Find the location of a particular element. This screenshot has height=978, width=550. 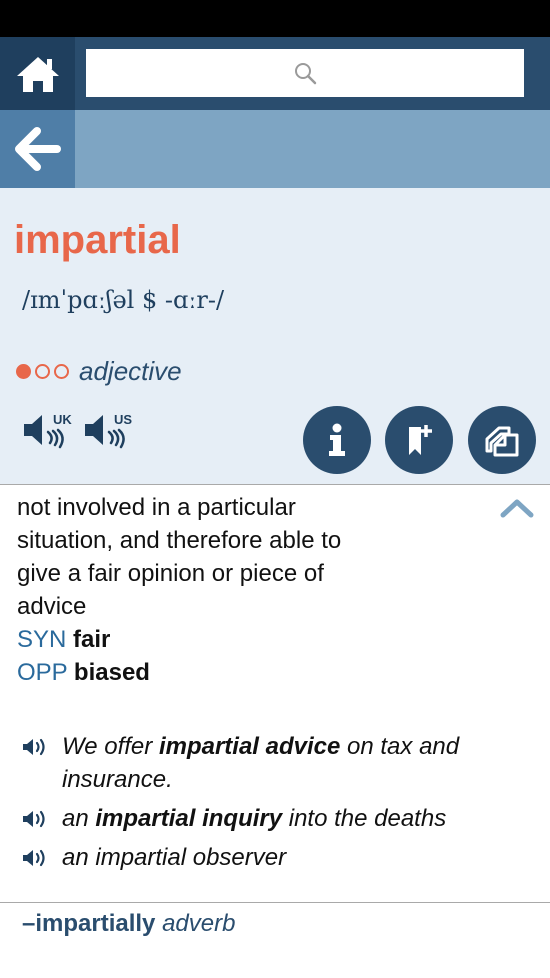

opposite-row: OPP biased is located at coordinates (207, 672).